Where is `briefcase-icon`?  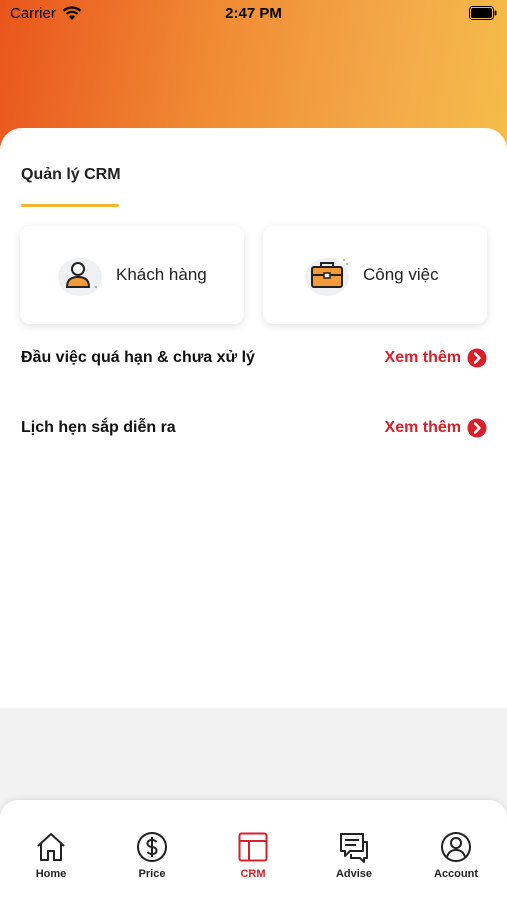 briefcase-icon is located at coordinates (327, 277).